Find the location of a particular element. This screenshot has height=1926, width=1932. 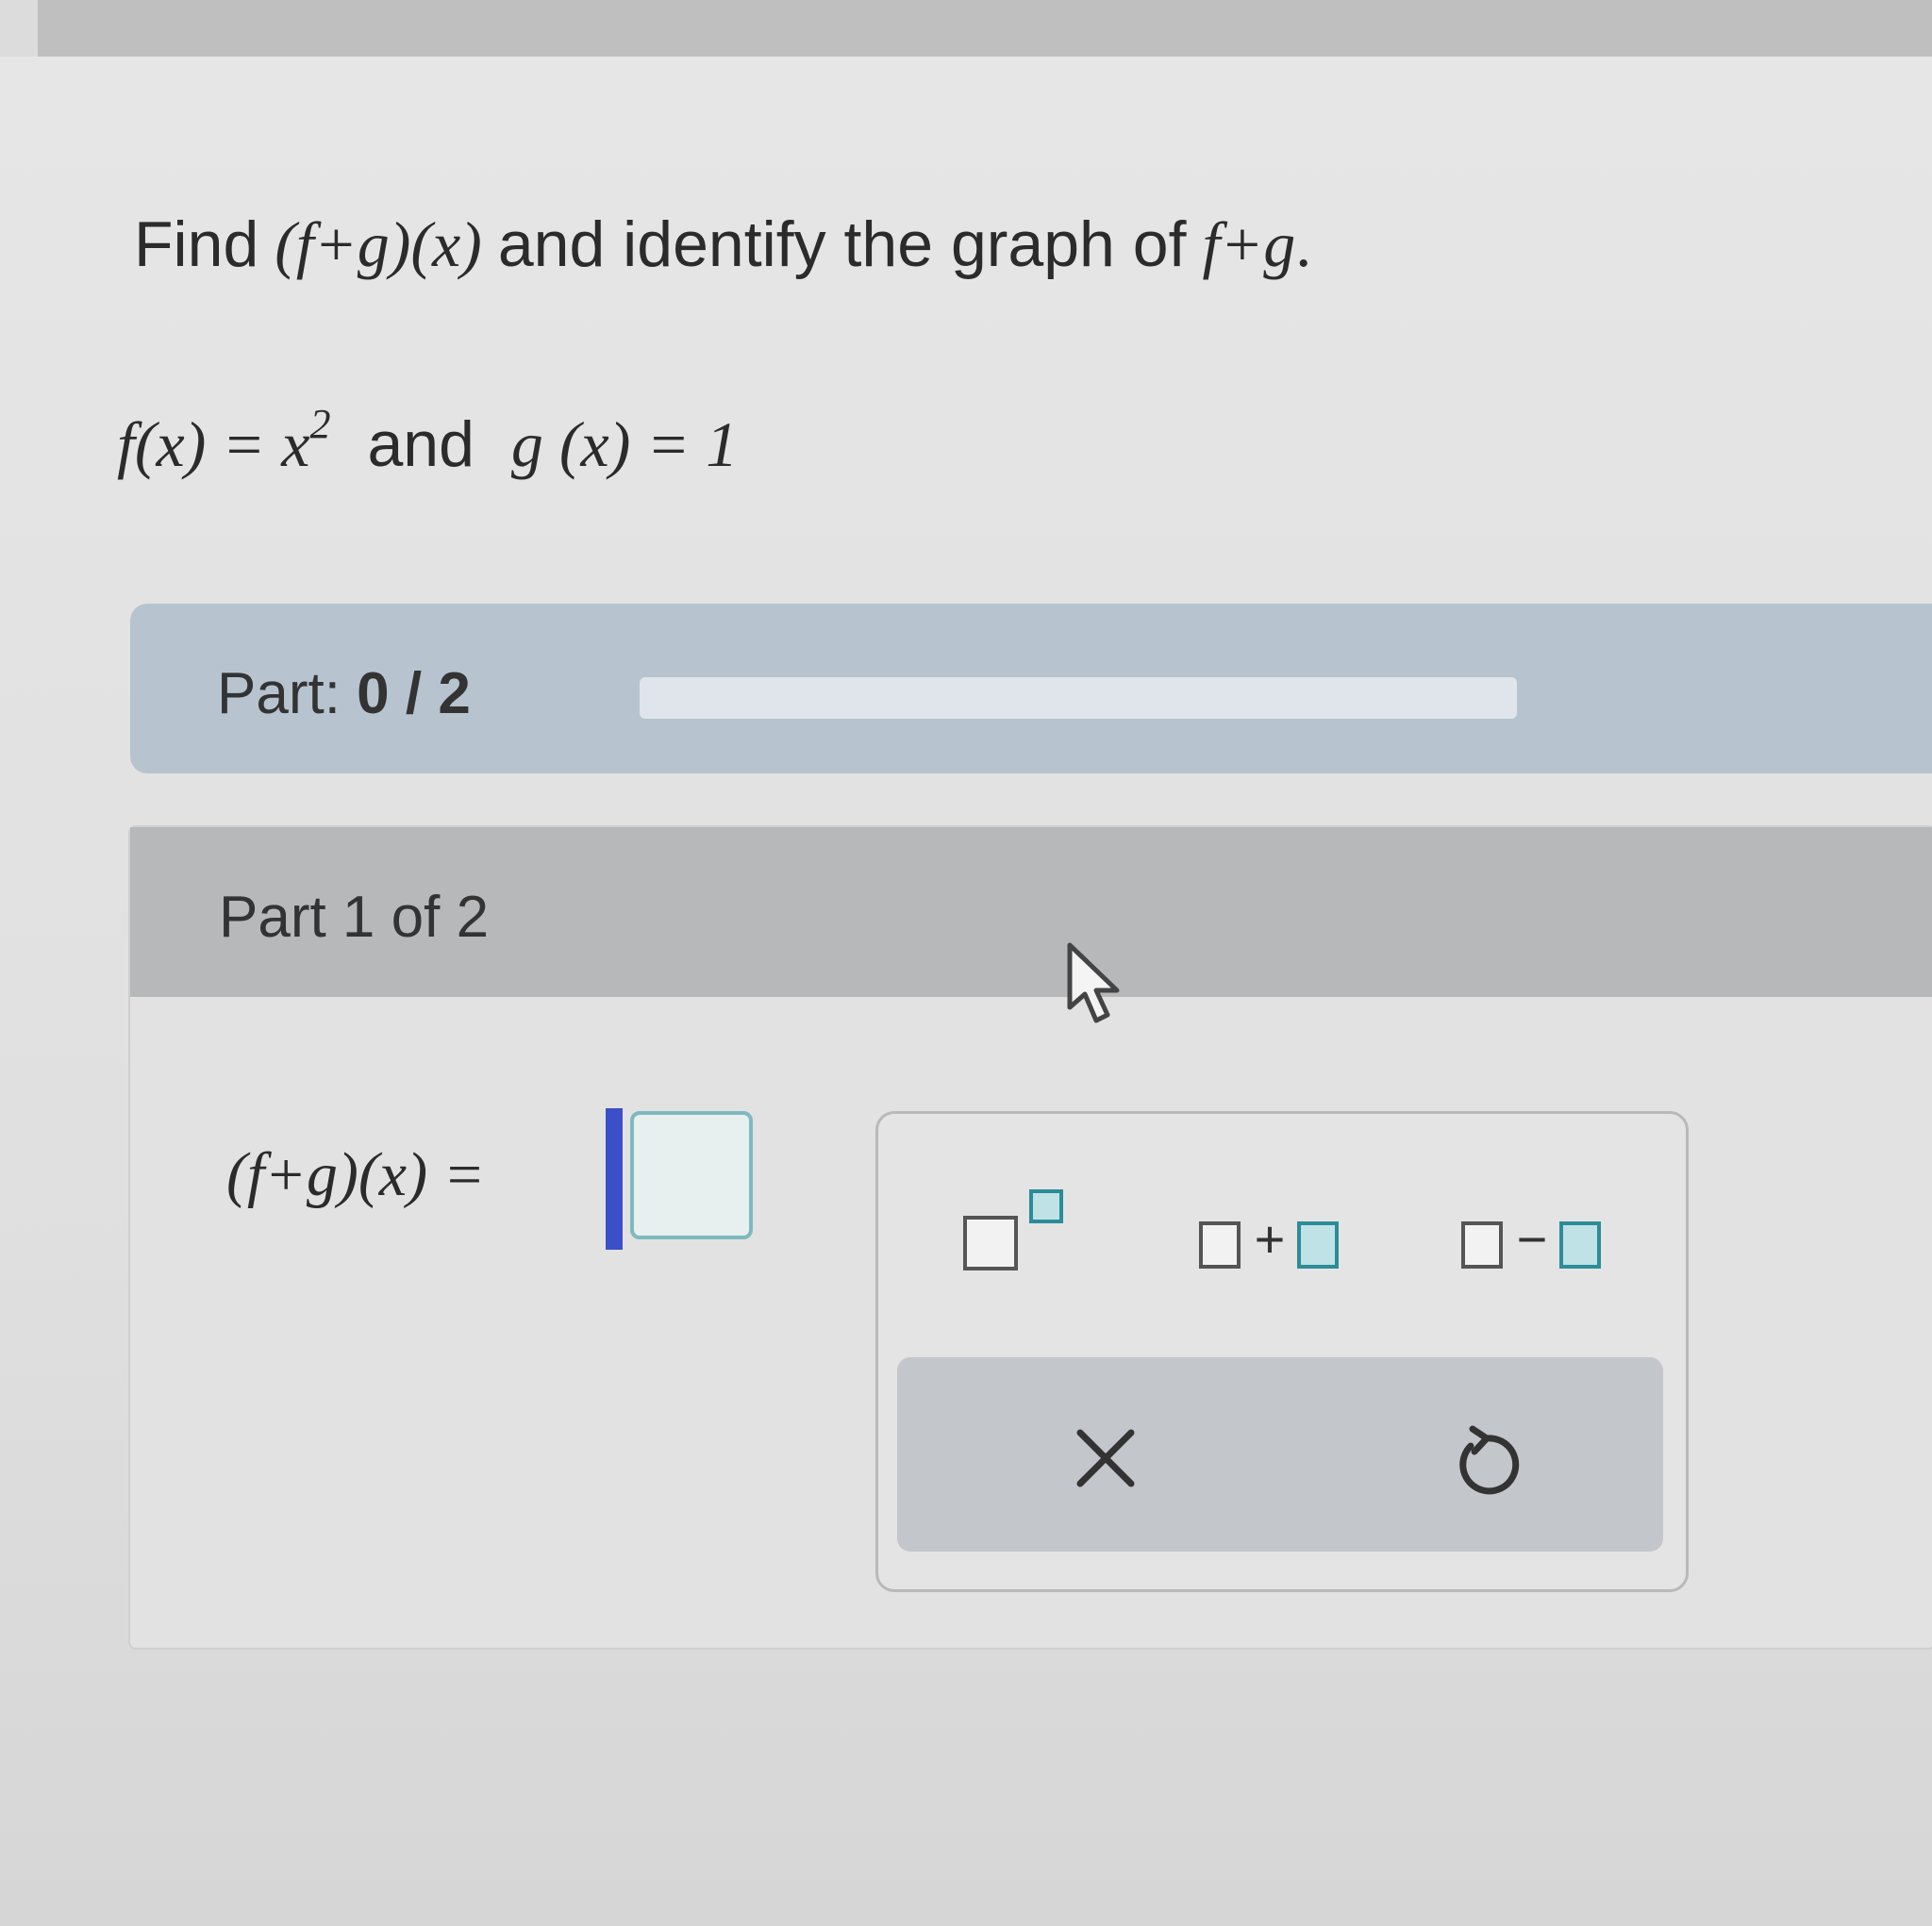

text-cursor is located at coordinates (615, 1179).